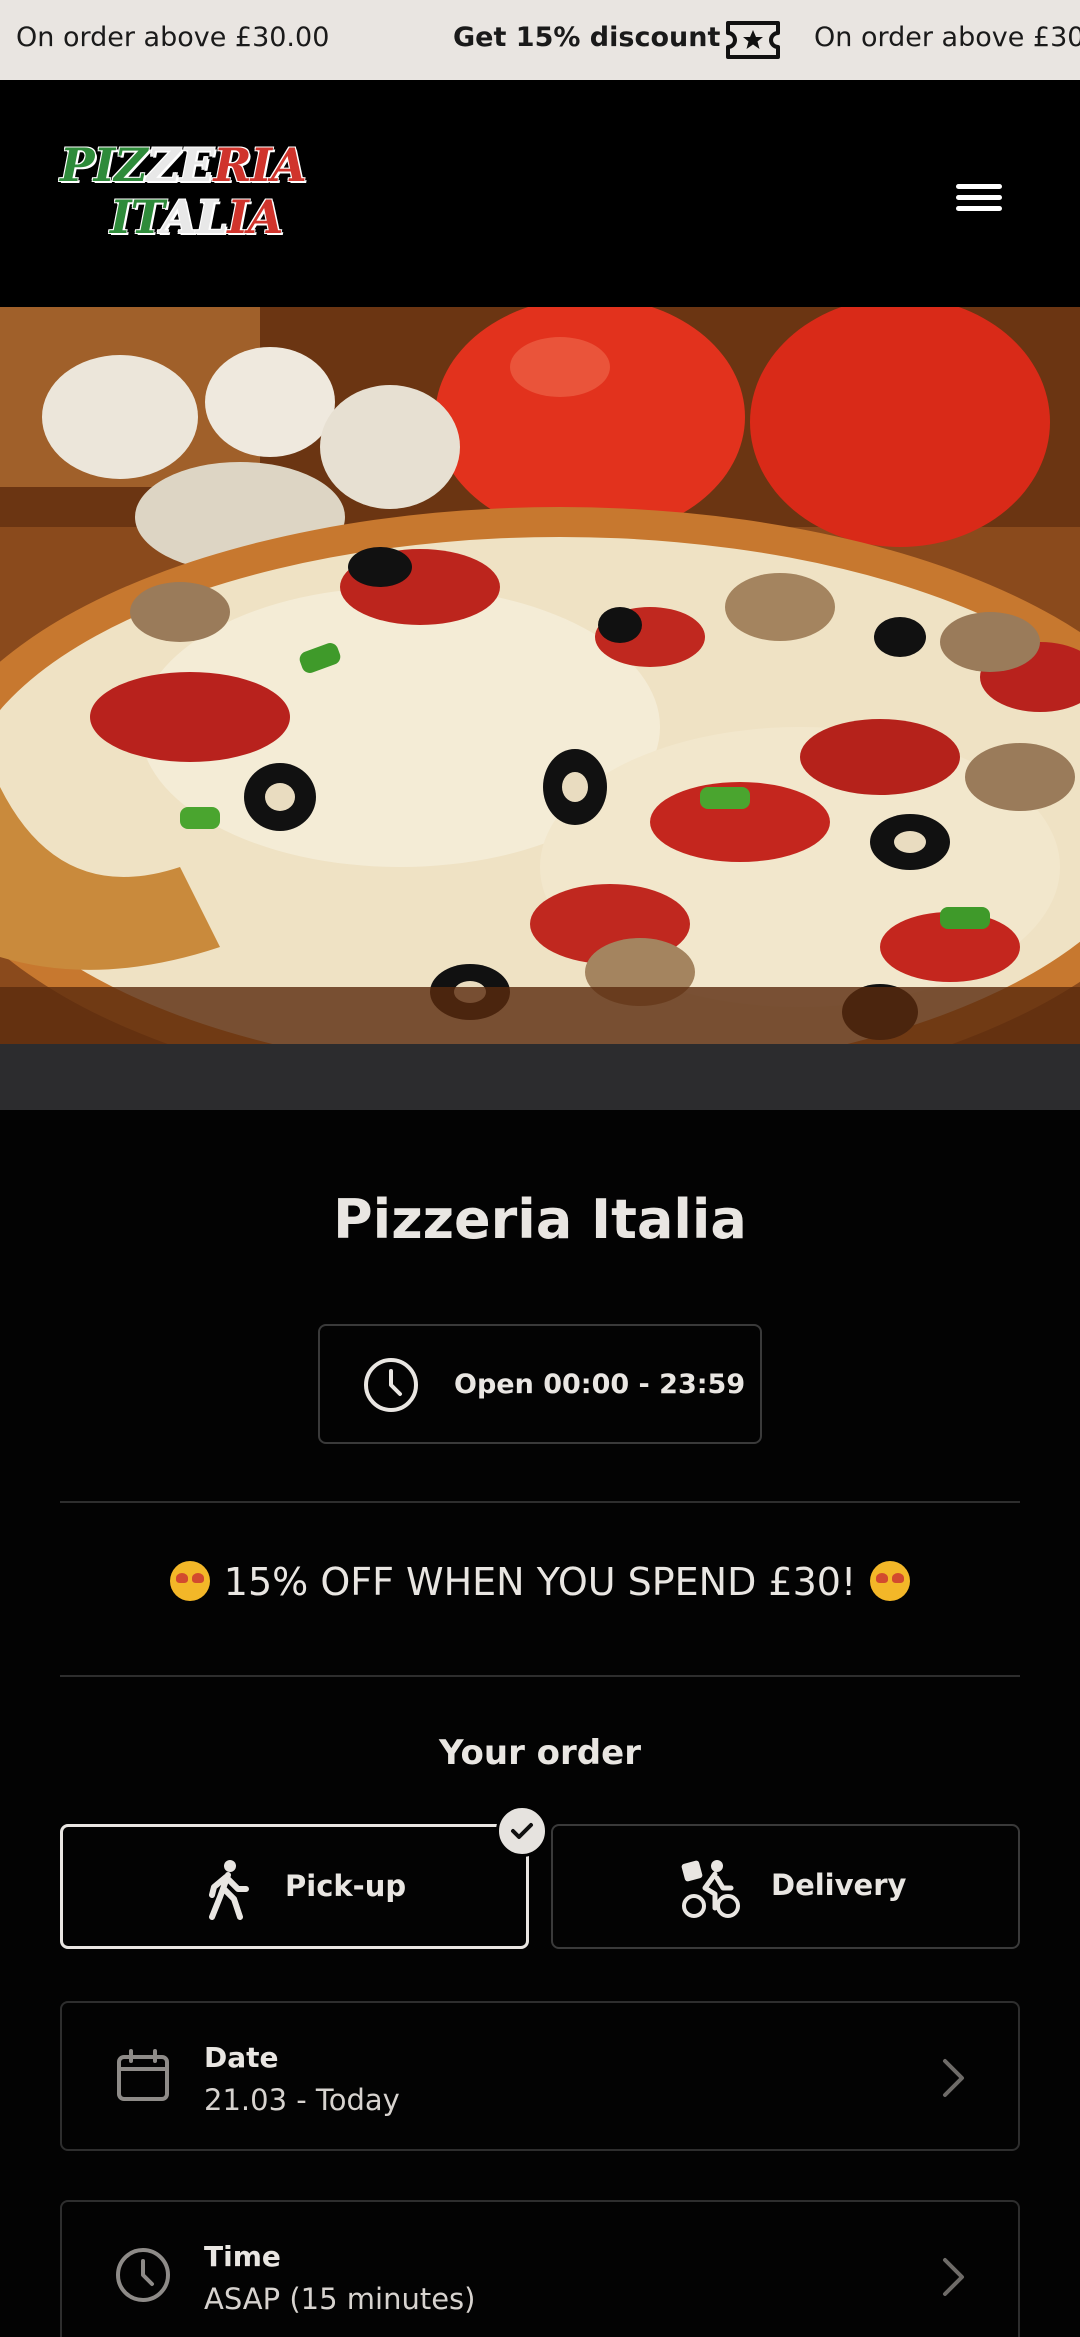 This screenshot has width=1080, height=2337. Describe the element at coordinates (753, 40) in the screenshot. I see `ticket-star-icon` at that location.